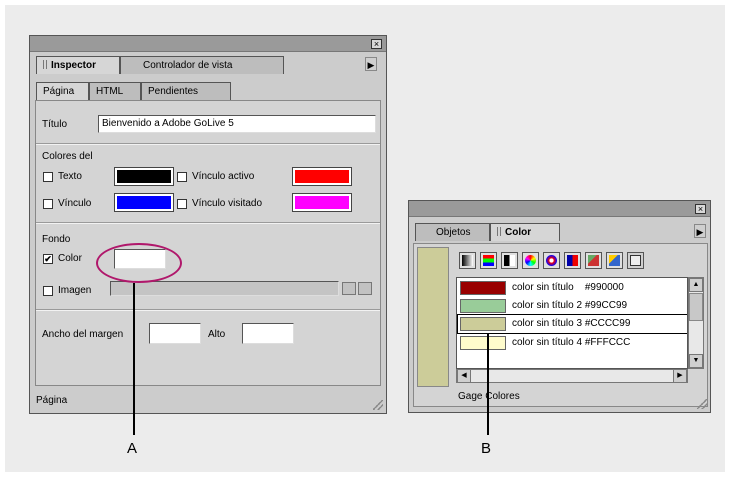  I want to click on tab-pagina: Página, so click(62, 91).